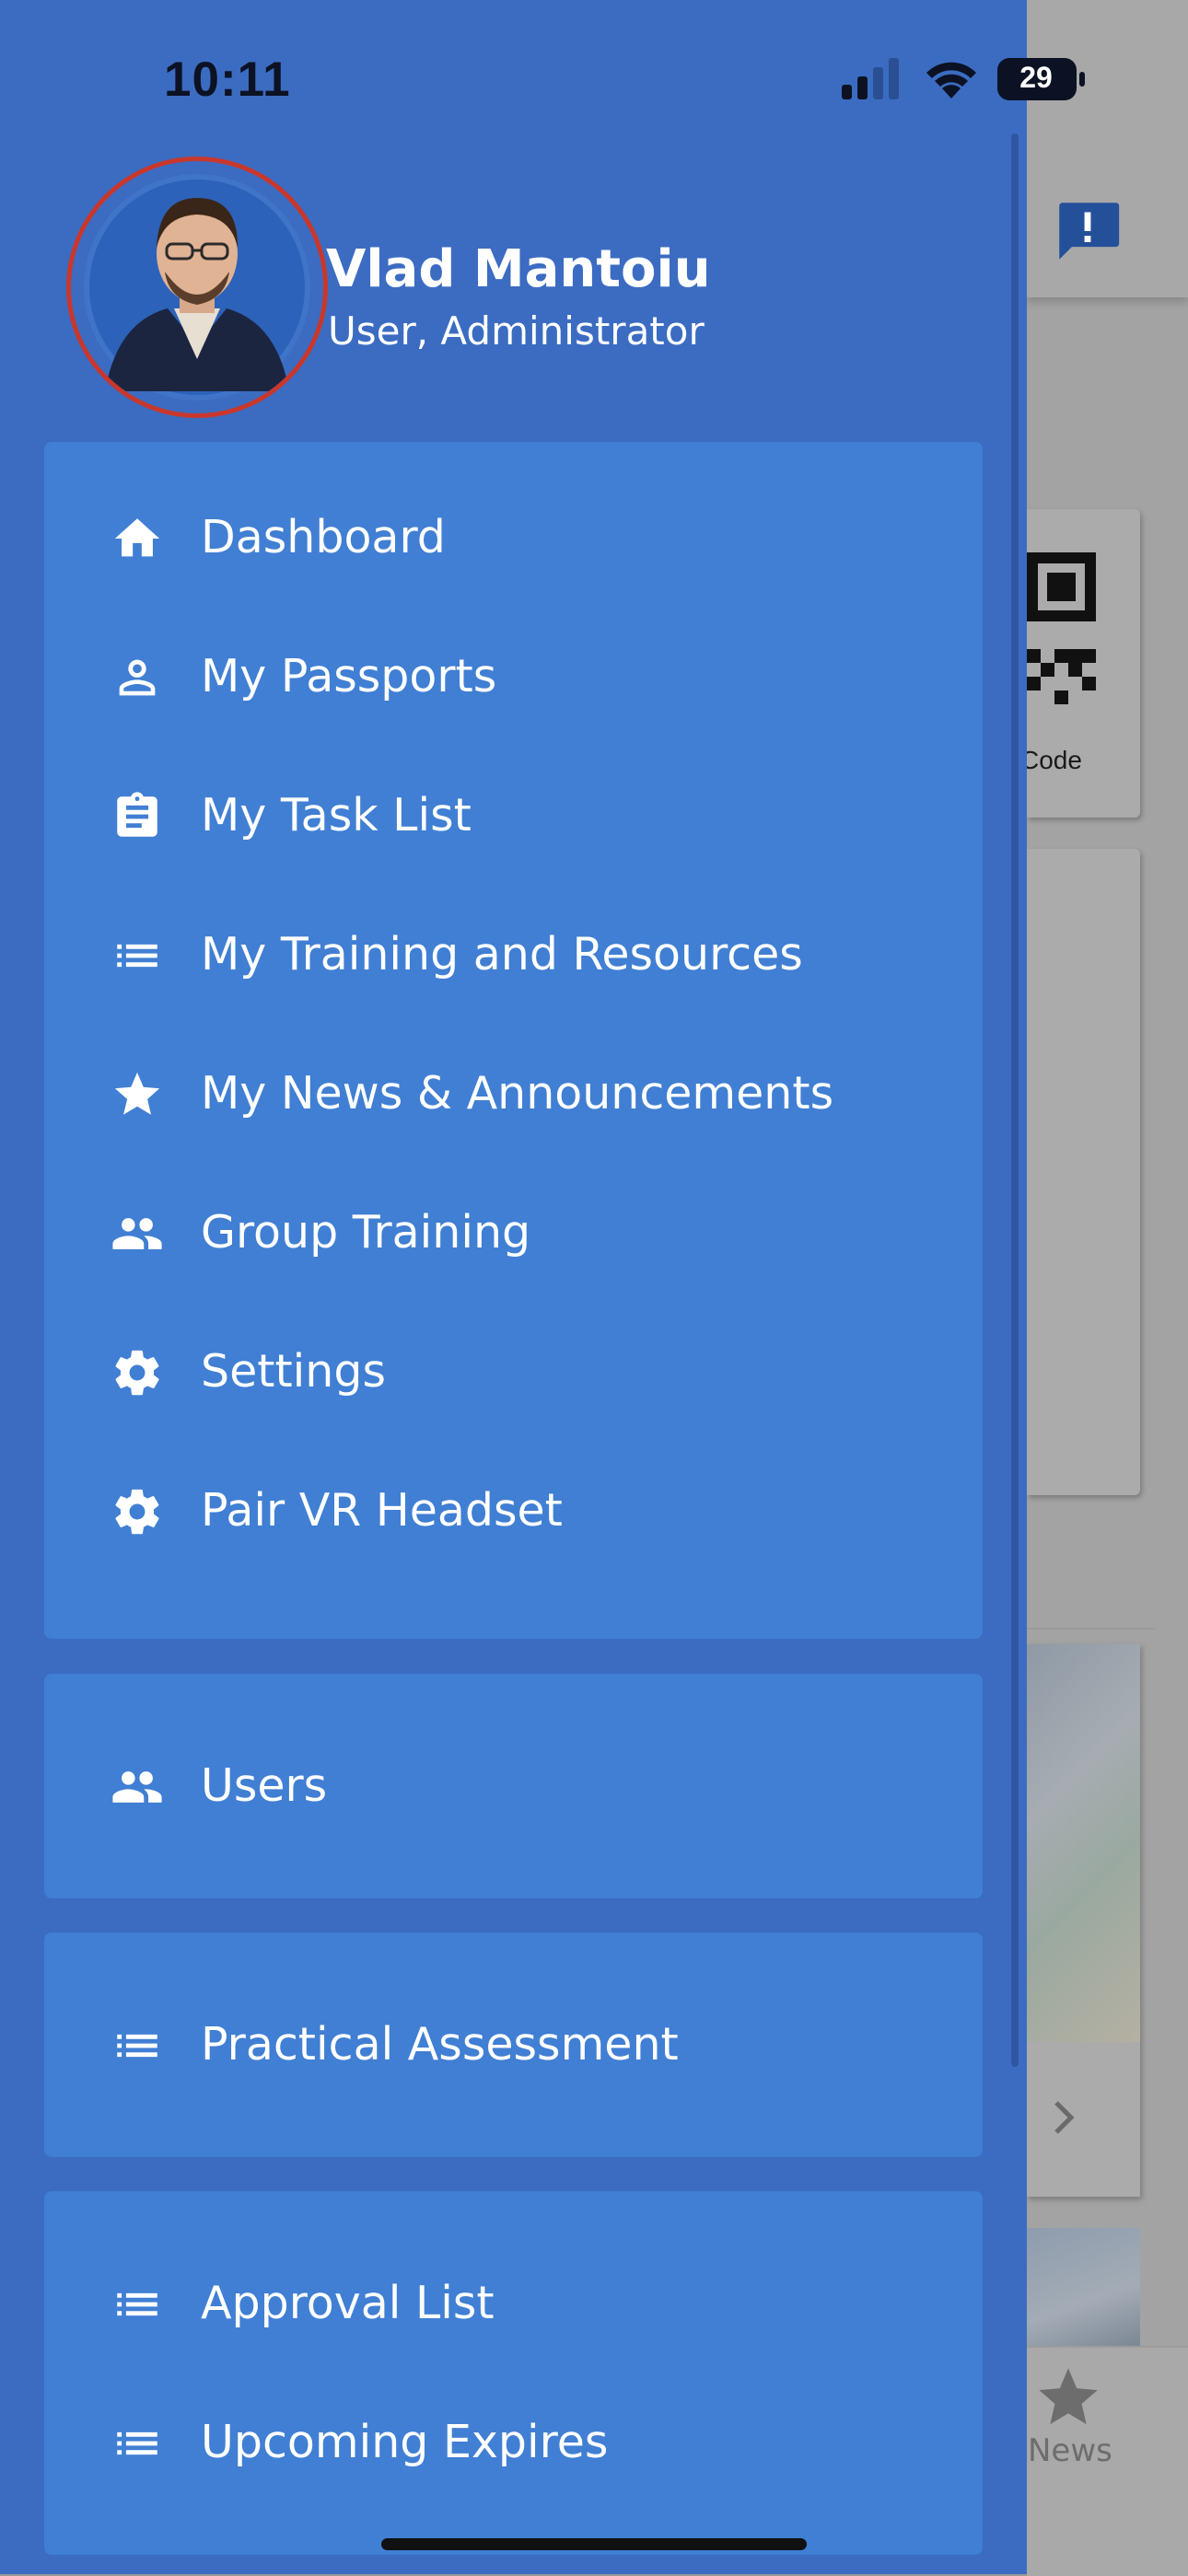  What do you see at coordinates (594, 73) in the screenshot?
I see `status-bar: 10:11 29` at bounding box center [594, 73].